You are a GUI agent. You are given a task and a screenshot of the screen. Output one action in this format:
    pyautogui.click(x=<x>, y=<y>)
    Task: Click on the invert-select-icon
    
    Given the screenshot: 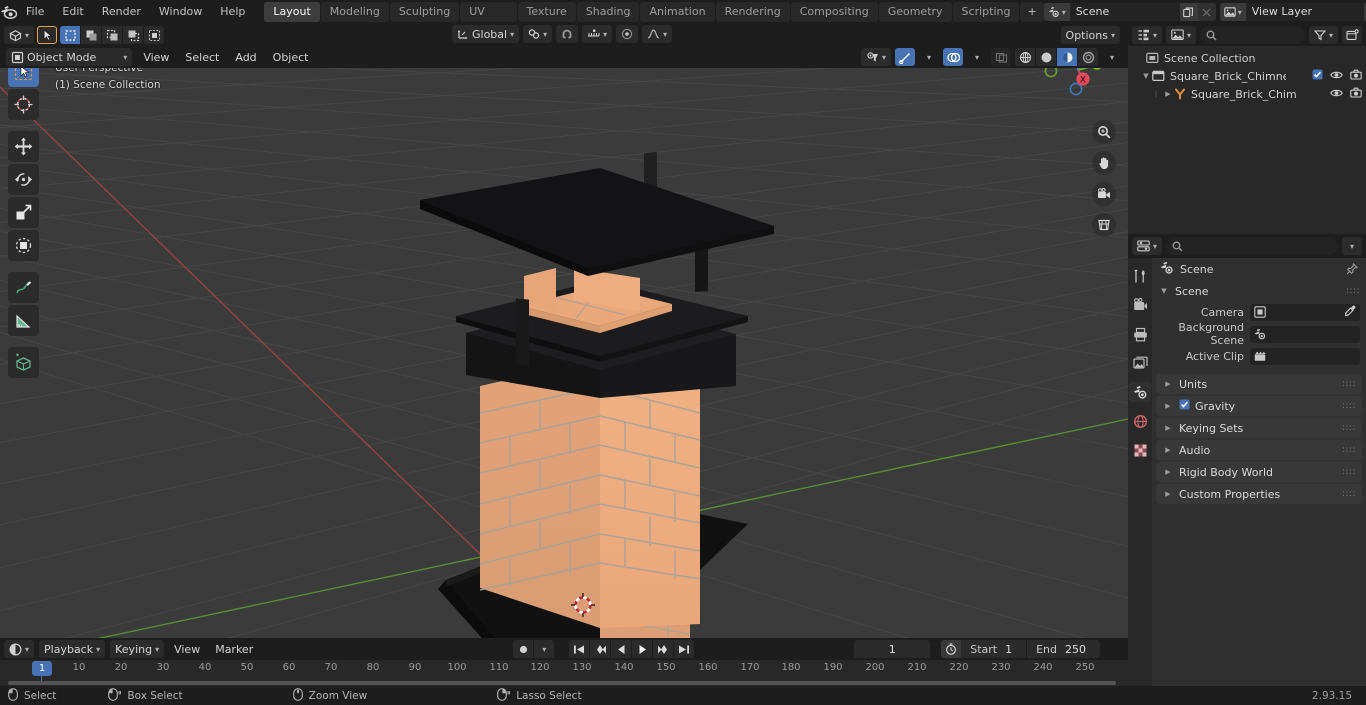 What is the action you would take?
    pyautogui.click(x=133, y=35)
    